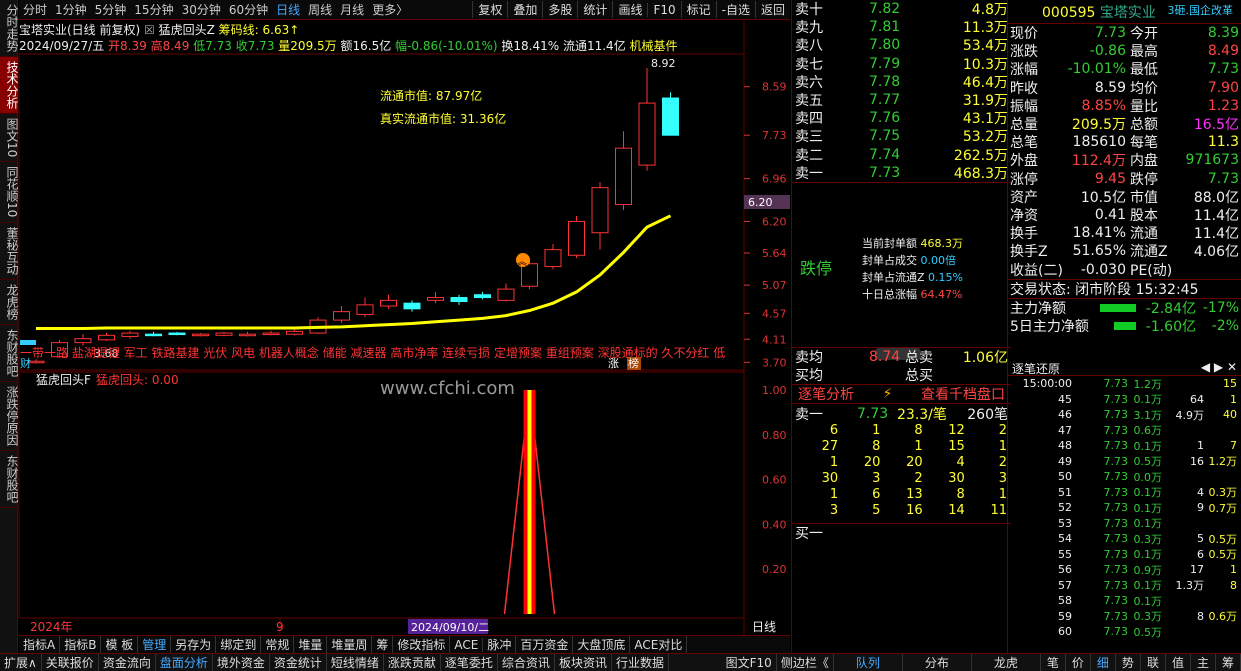 The width and height of the screenshot is (1241, 671). What do you see at coordinates (901, 45) in the screenshot?
I see `ask-row: 卖八 7.80 53.4万` at bounding box center [901, 45].